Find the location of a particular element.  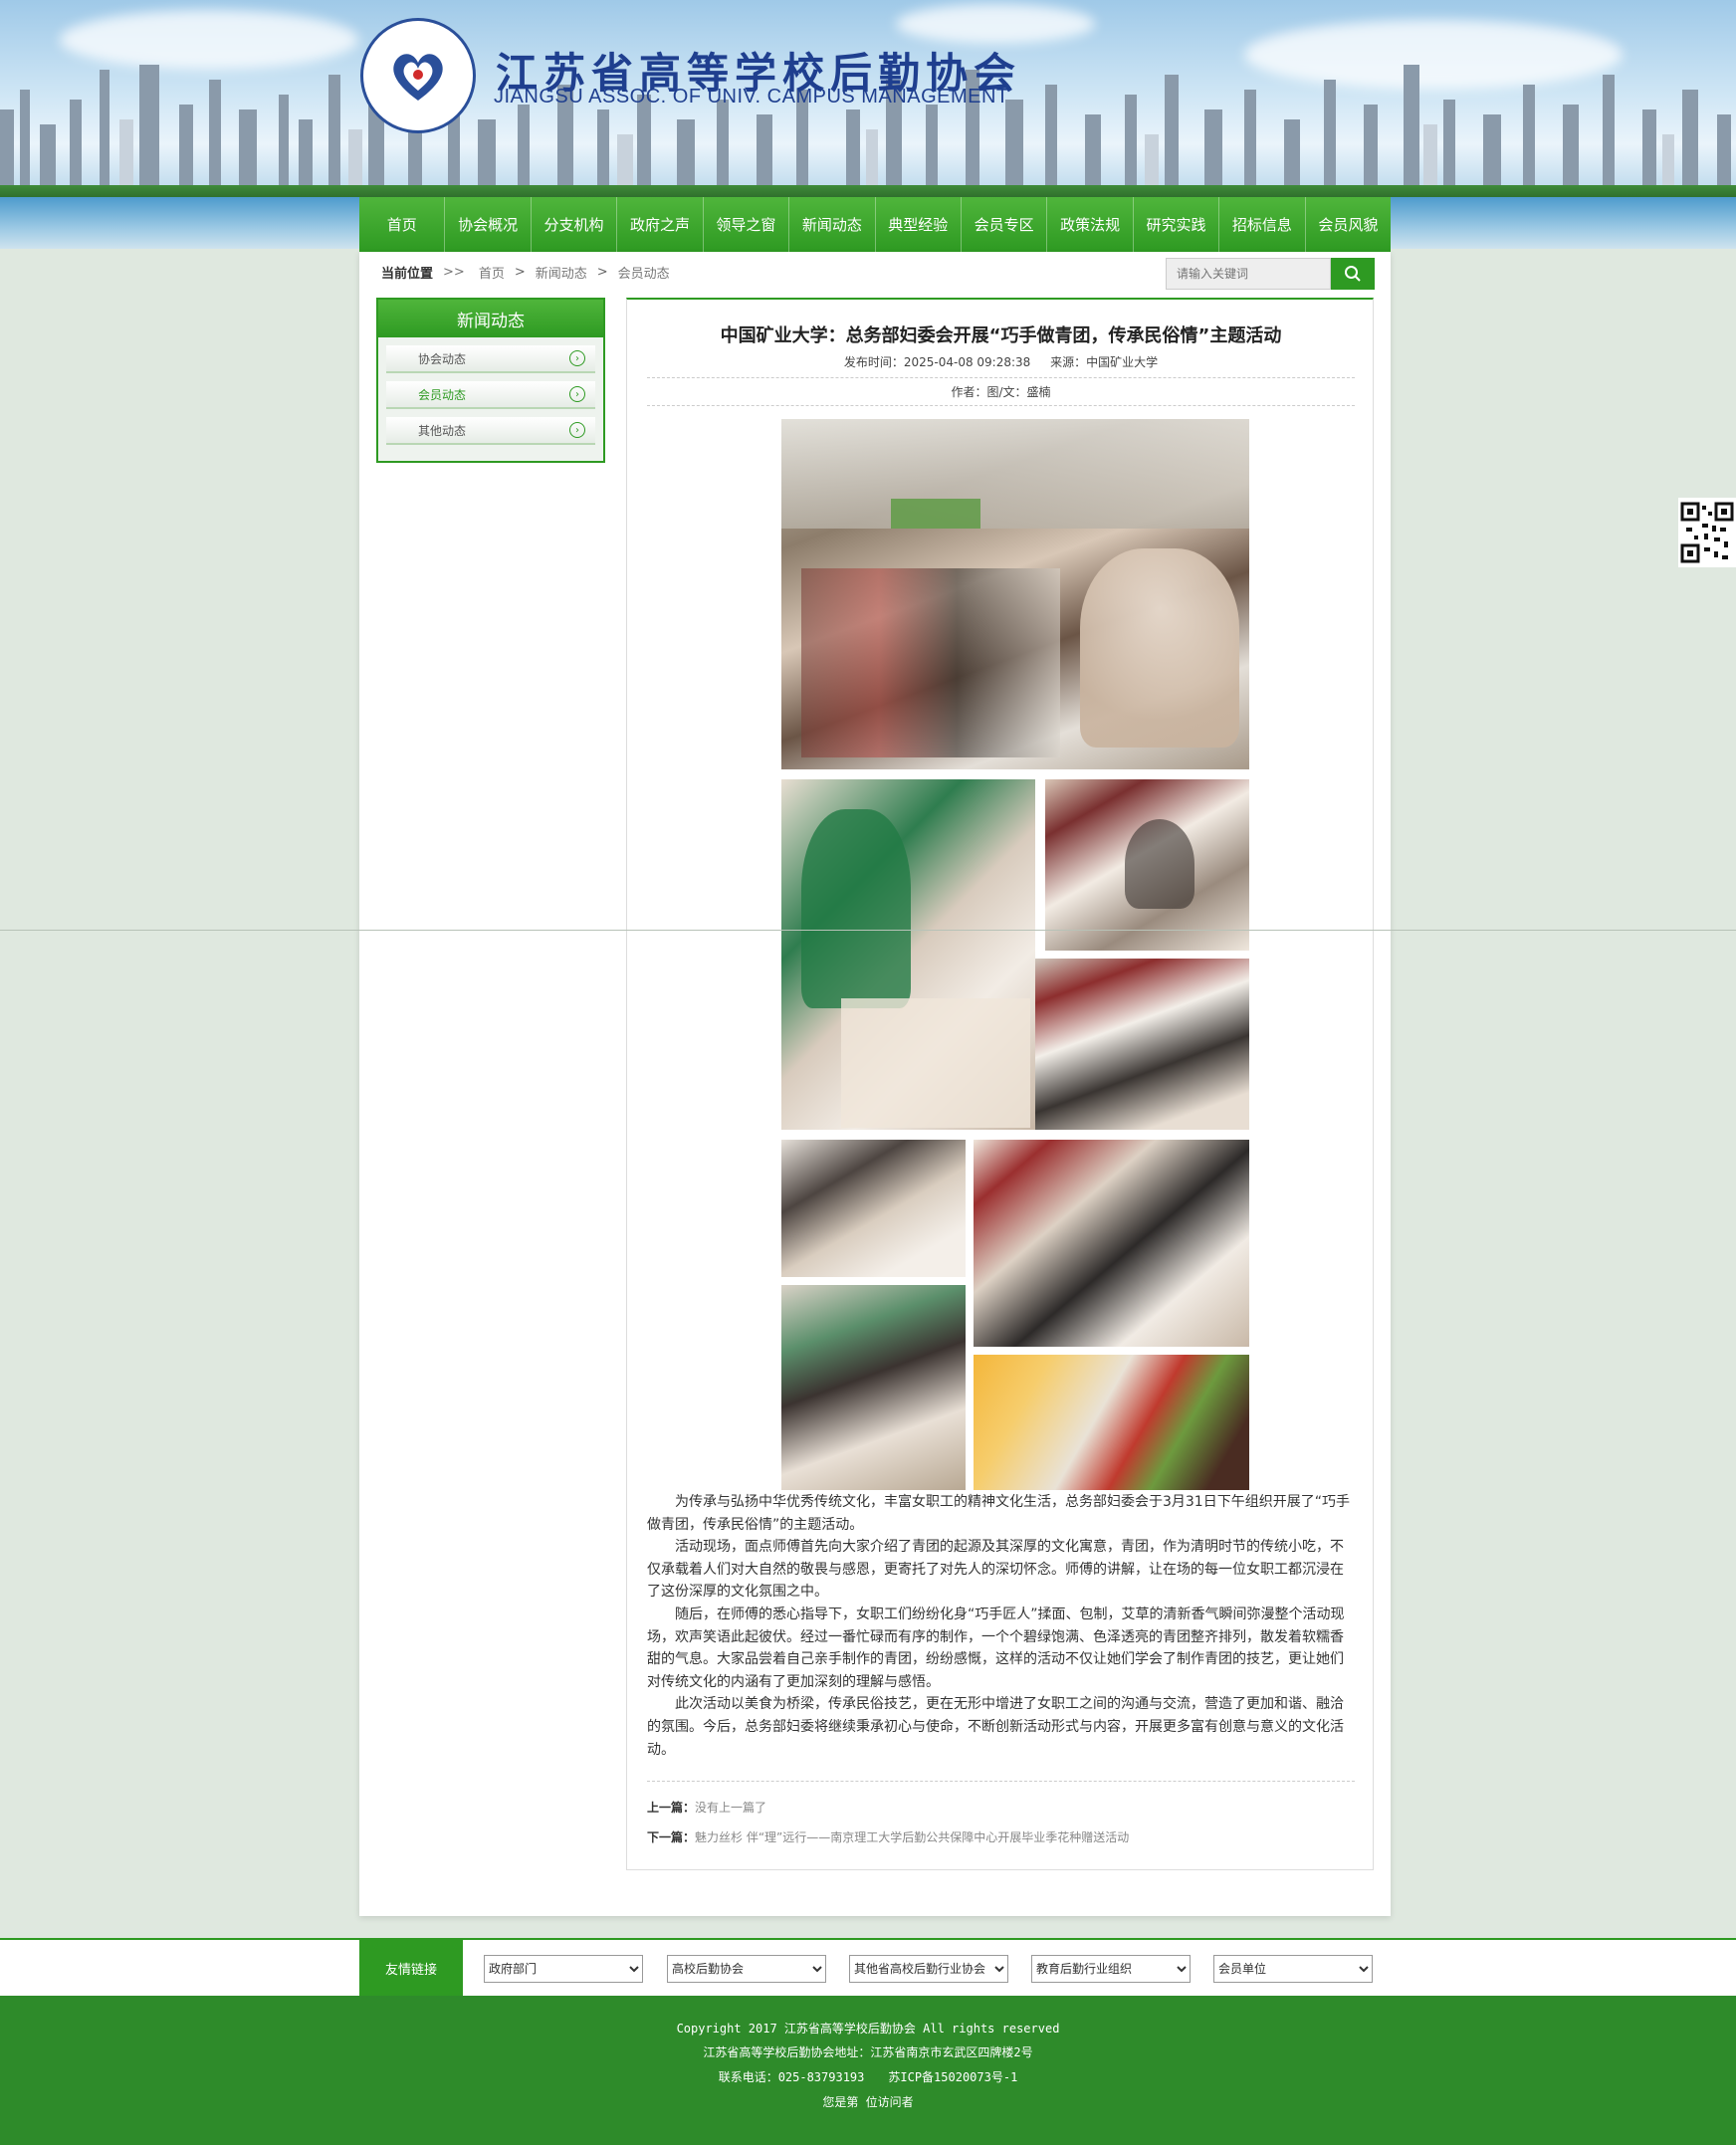

select-government: 政府部门 is located at coordinates (563, 1969).